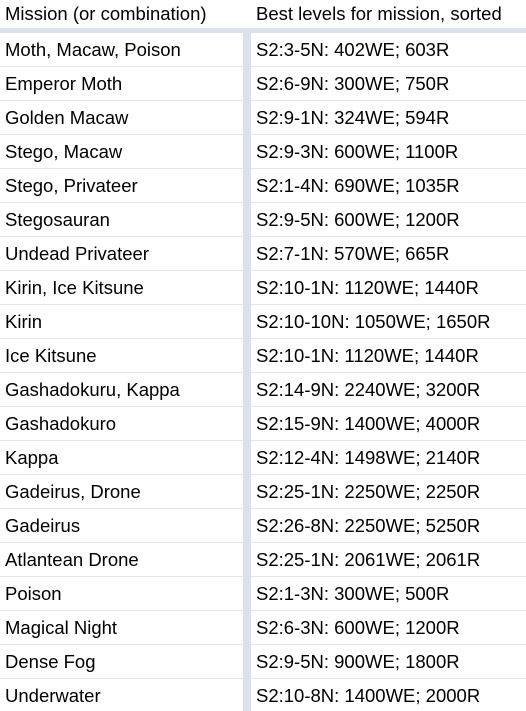  Describe the element at coordinates (388, 492) in the screenshot. I see `cell-levels: S2:25-1N: 2250WE; 2250R` at that location.